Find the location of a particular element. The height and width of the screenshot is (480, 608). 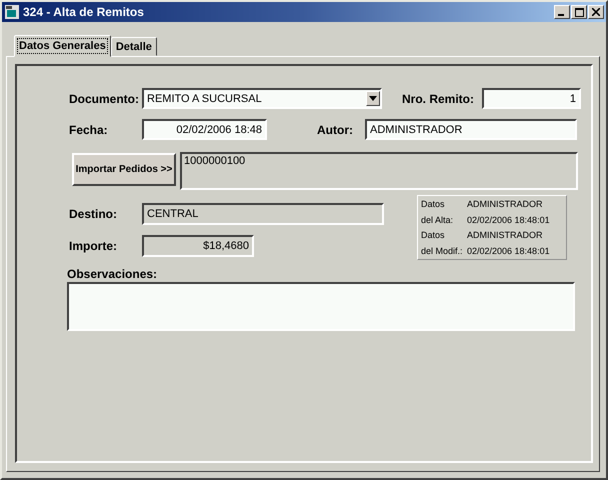

maximize-button is located at coordinates (579, 12).